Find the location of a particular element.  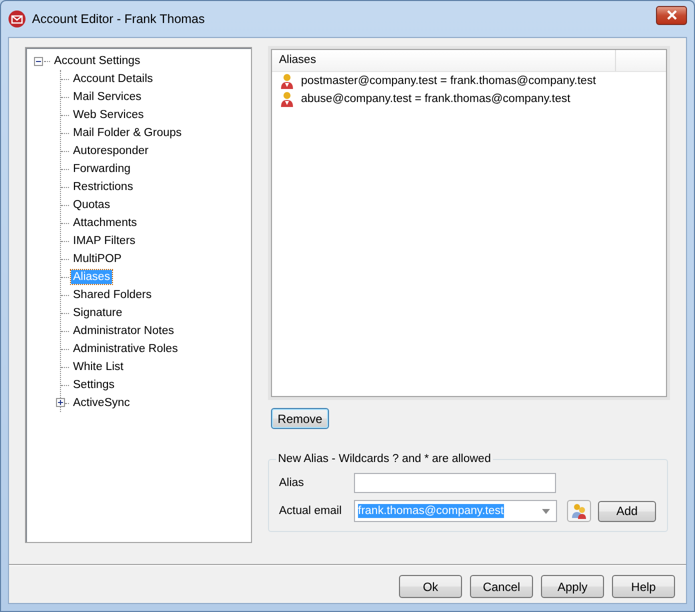

dialog-button: Cancel is located at coordinates (501, 586).